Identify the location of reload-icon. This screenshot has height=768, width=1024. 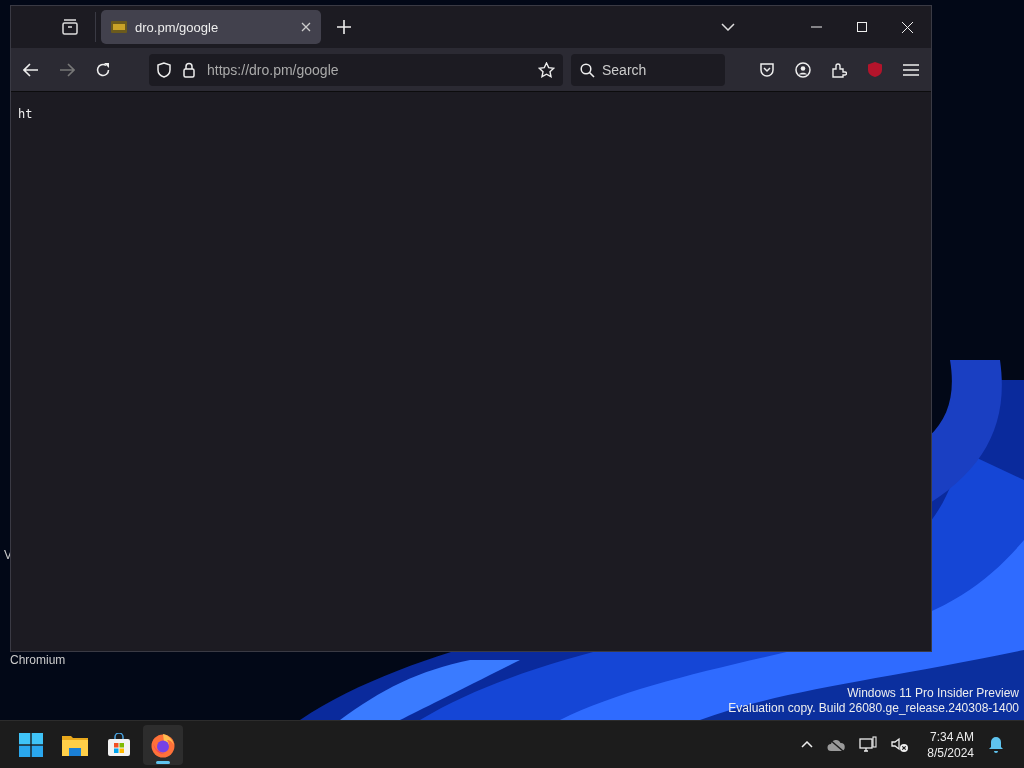
(103, 69).